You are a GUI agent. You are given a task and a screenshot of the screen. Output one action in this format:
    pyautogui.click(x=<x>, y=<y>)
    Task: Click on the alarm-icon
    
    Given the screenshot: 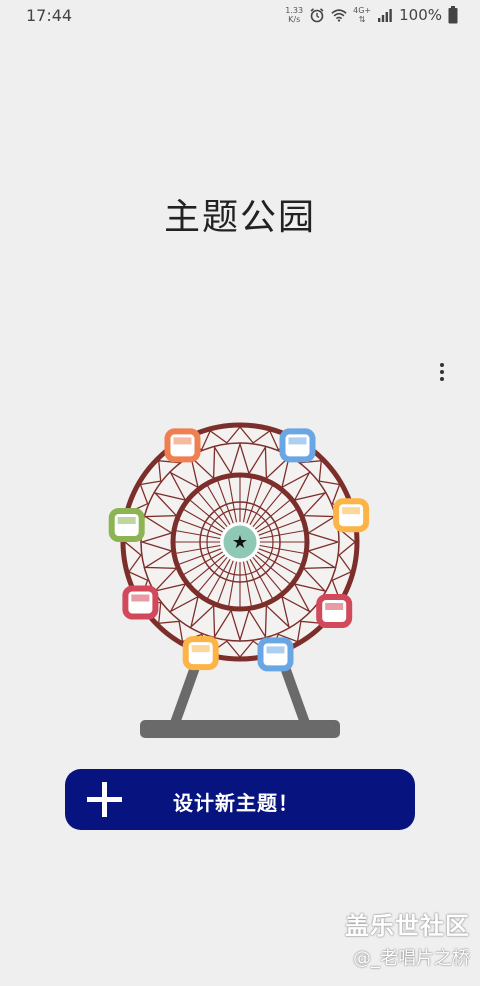 What is the action you would take?
    pyautogui.click(x=317, y=15)
    